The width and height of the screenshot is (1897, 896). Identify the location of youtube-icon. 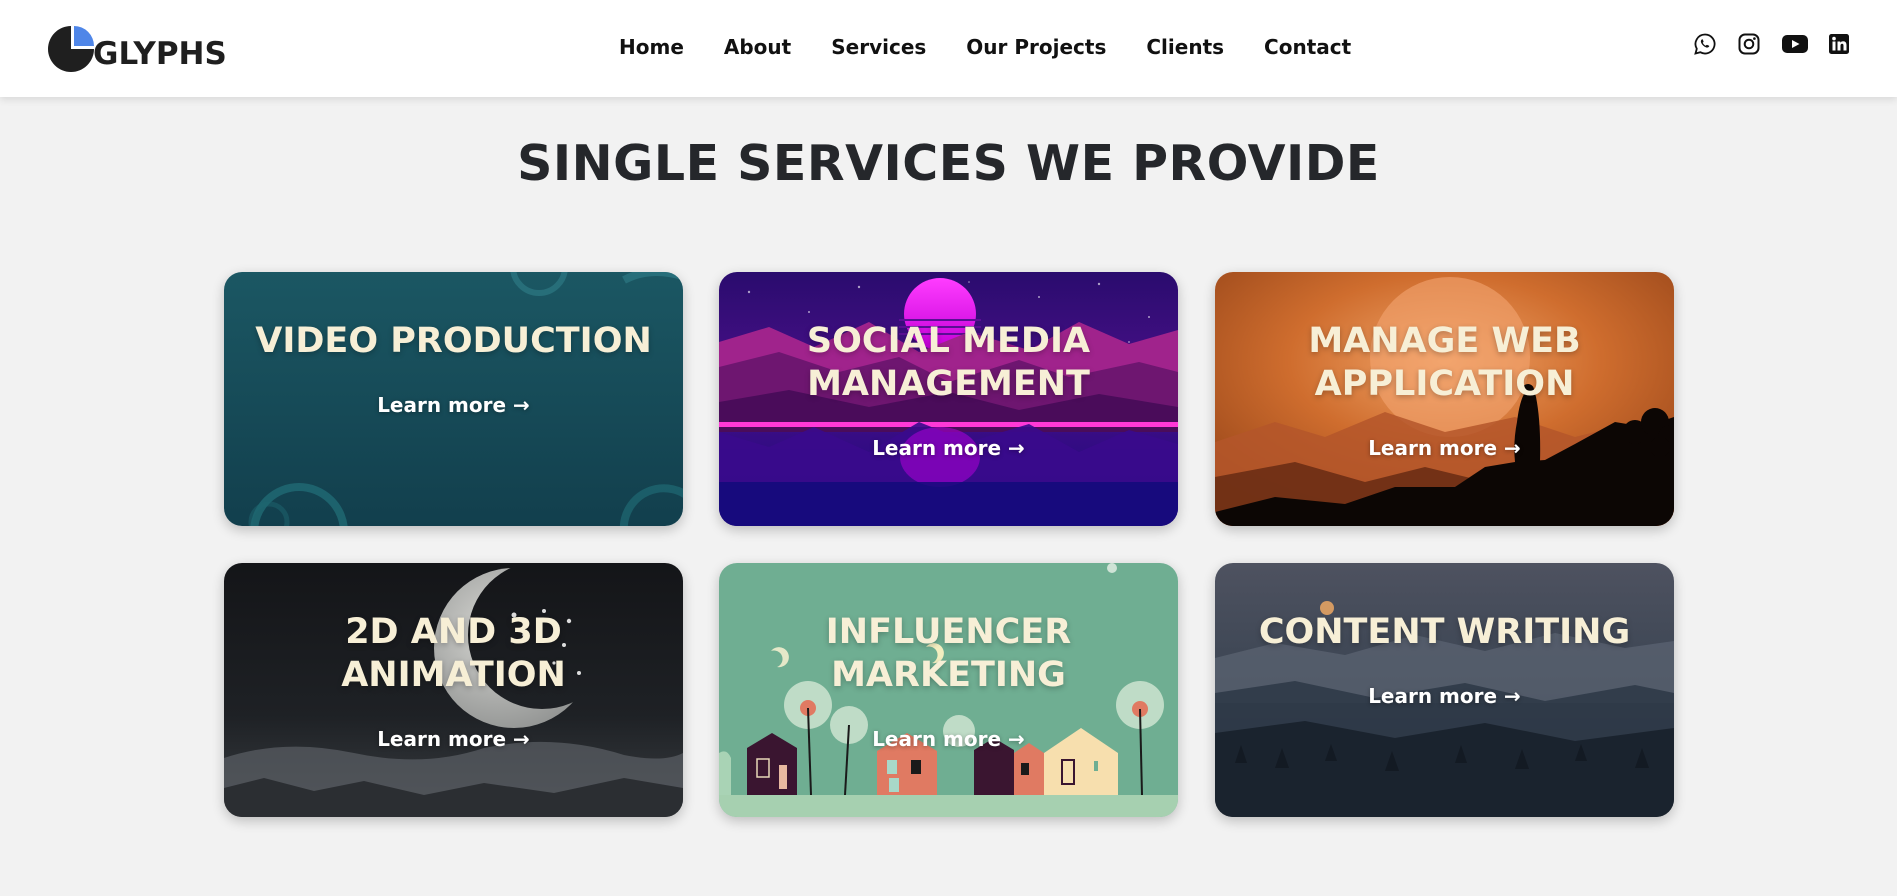
(1795, 45).